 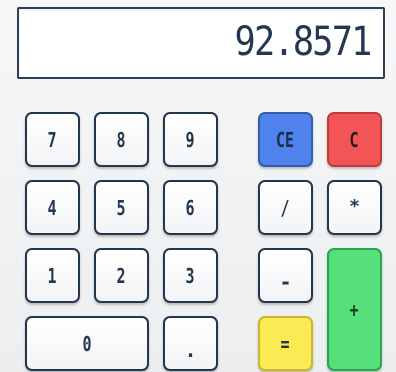 What do you see at coordinates (303, 42) in the screenshot?
I see `display-value: 92.8571` at bounding box center [303, 42].